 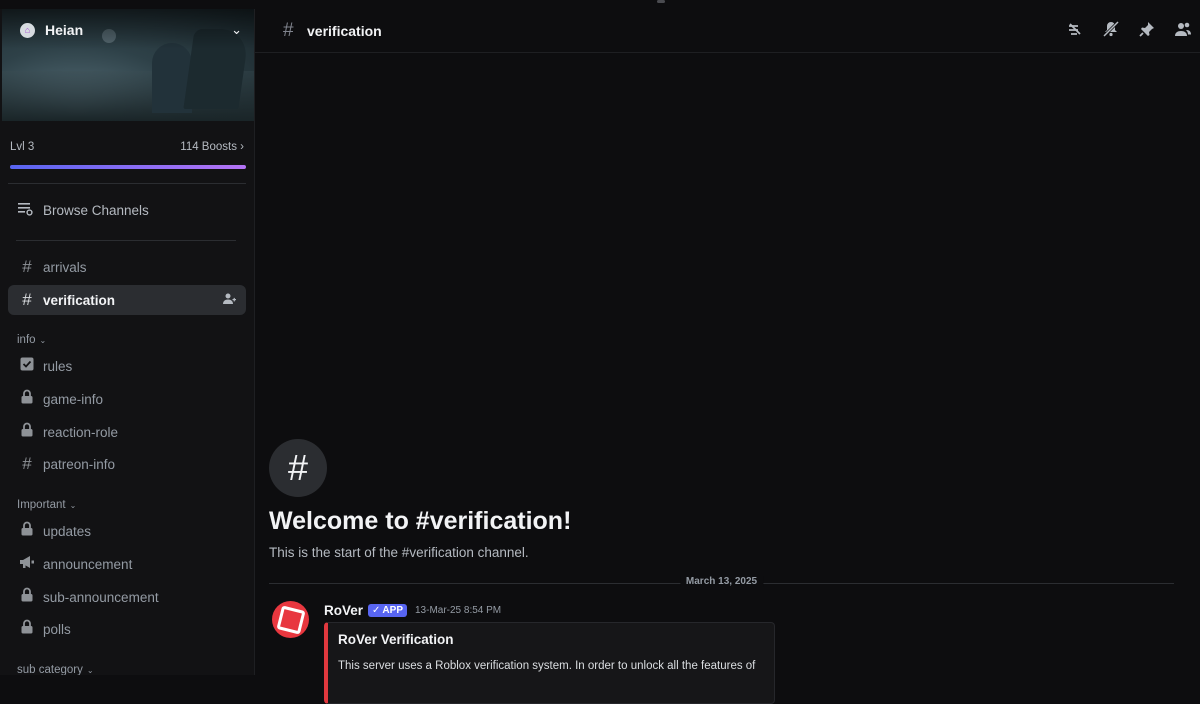 I want to click on rover-logo-icon, so click(x=290, y=619).